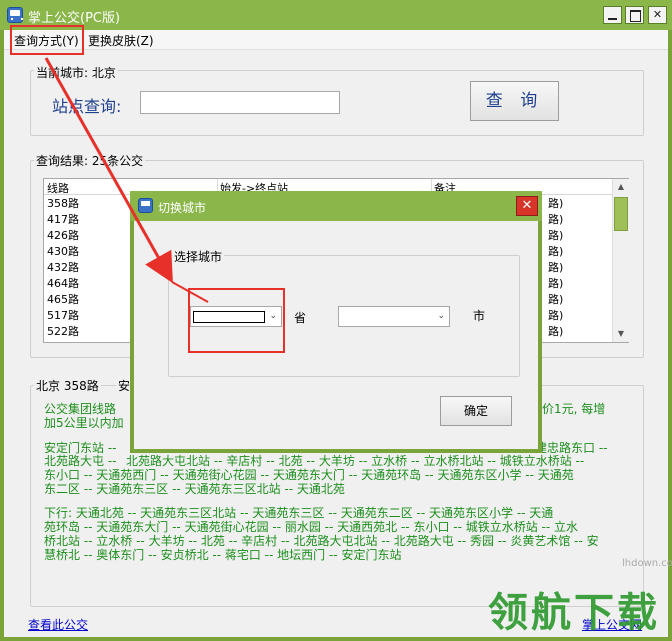 The height and width of the screenshot is (641, 672). I want to click on close-button: ✕, so click(657, 15).